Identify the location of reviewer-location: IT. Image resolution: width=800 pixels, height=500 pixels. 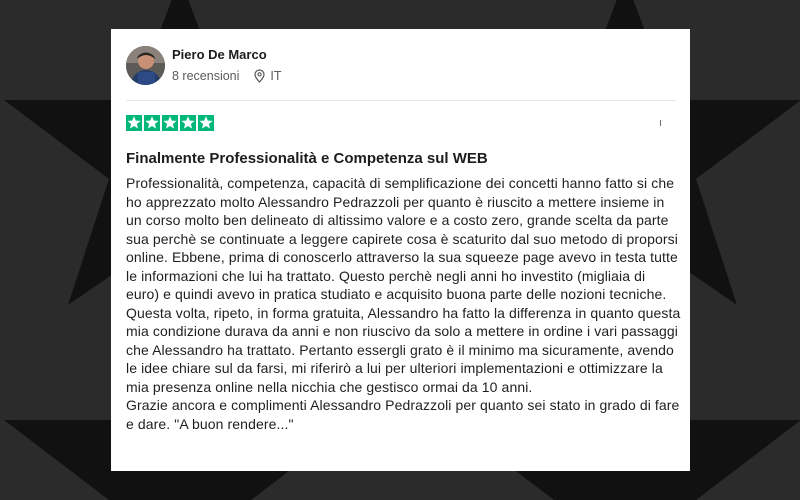
(268, 76).